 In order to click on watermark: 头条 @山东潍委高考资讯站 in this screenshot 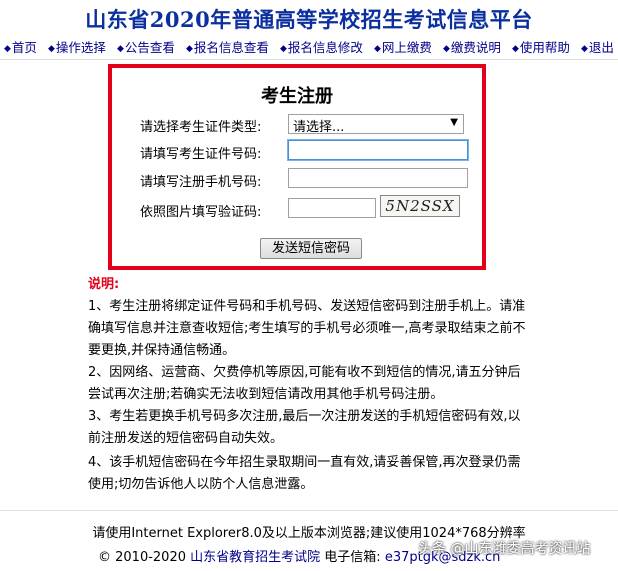, I will do `click(504, 549)`.